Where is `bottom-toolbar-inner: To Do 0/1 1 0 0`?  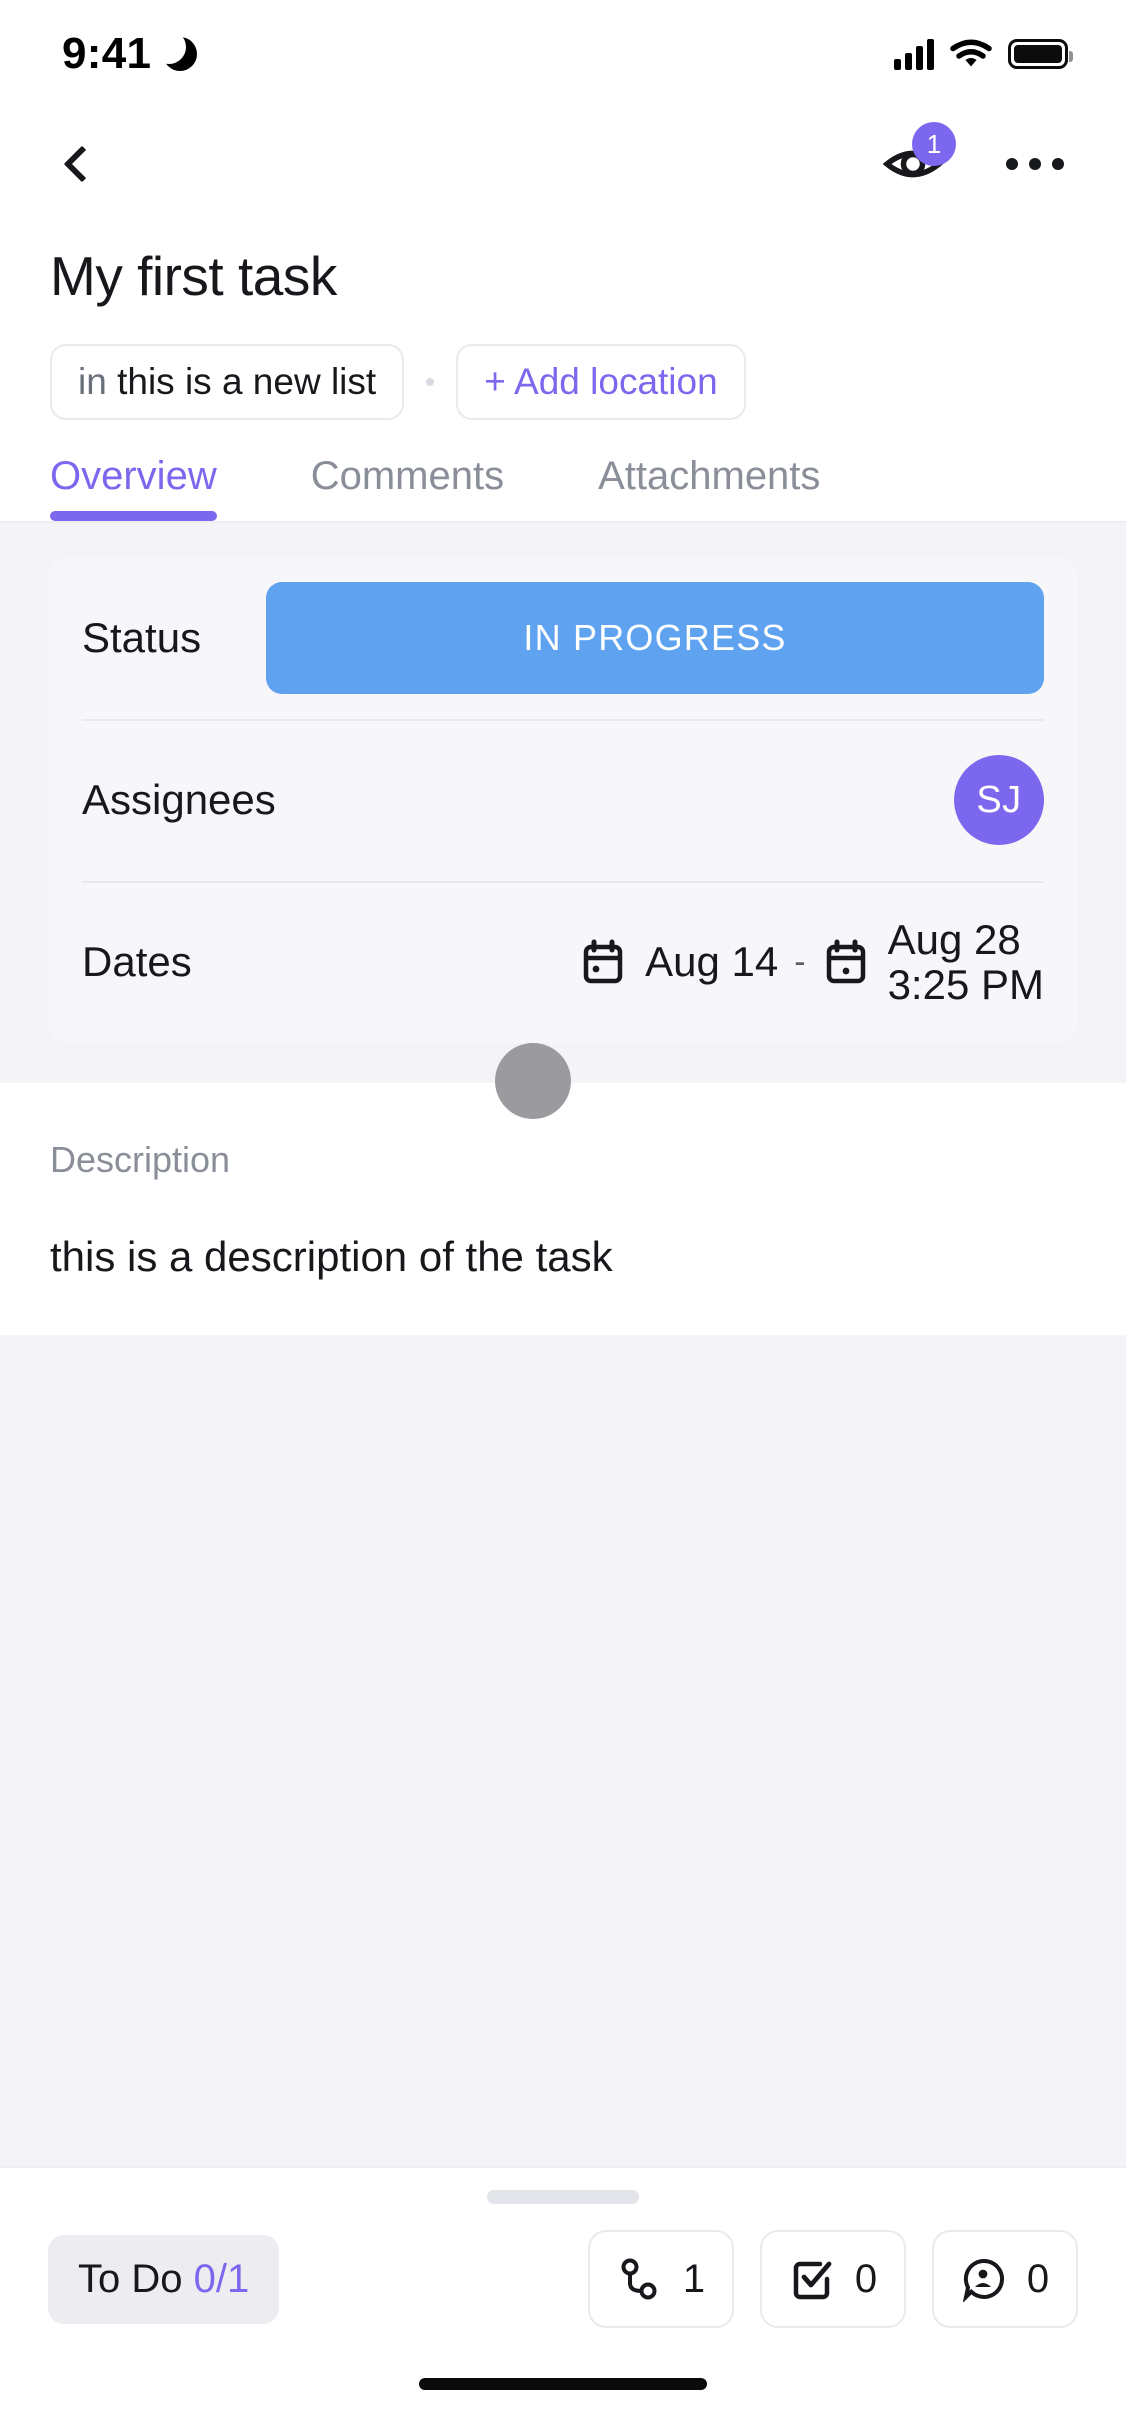
bottom-toolbar-inner: To Do 0/1 1 0 0 is located at coordinates (563, 2277).